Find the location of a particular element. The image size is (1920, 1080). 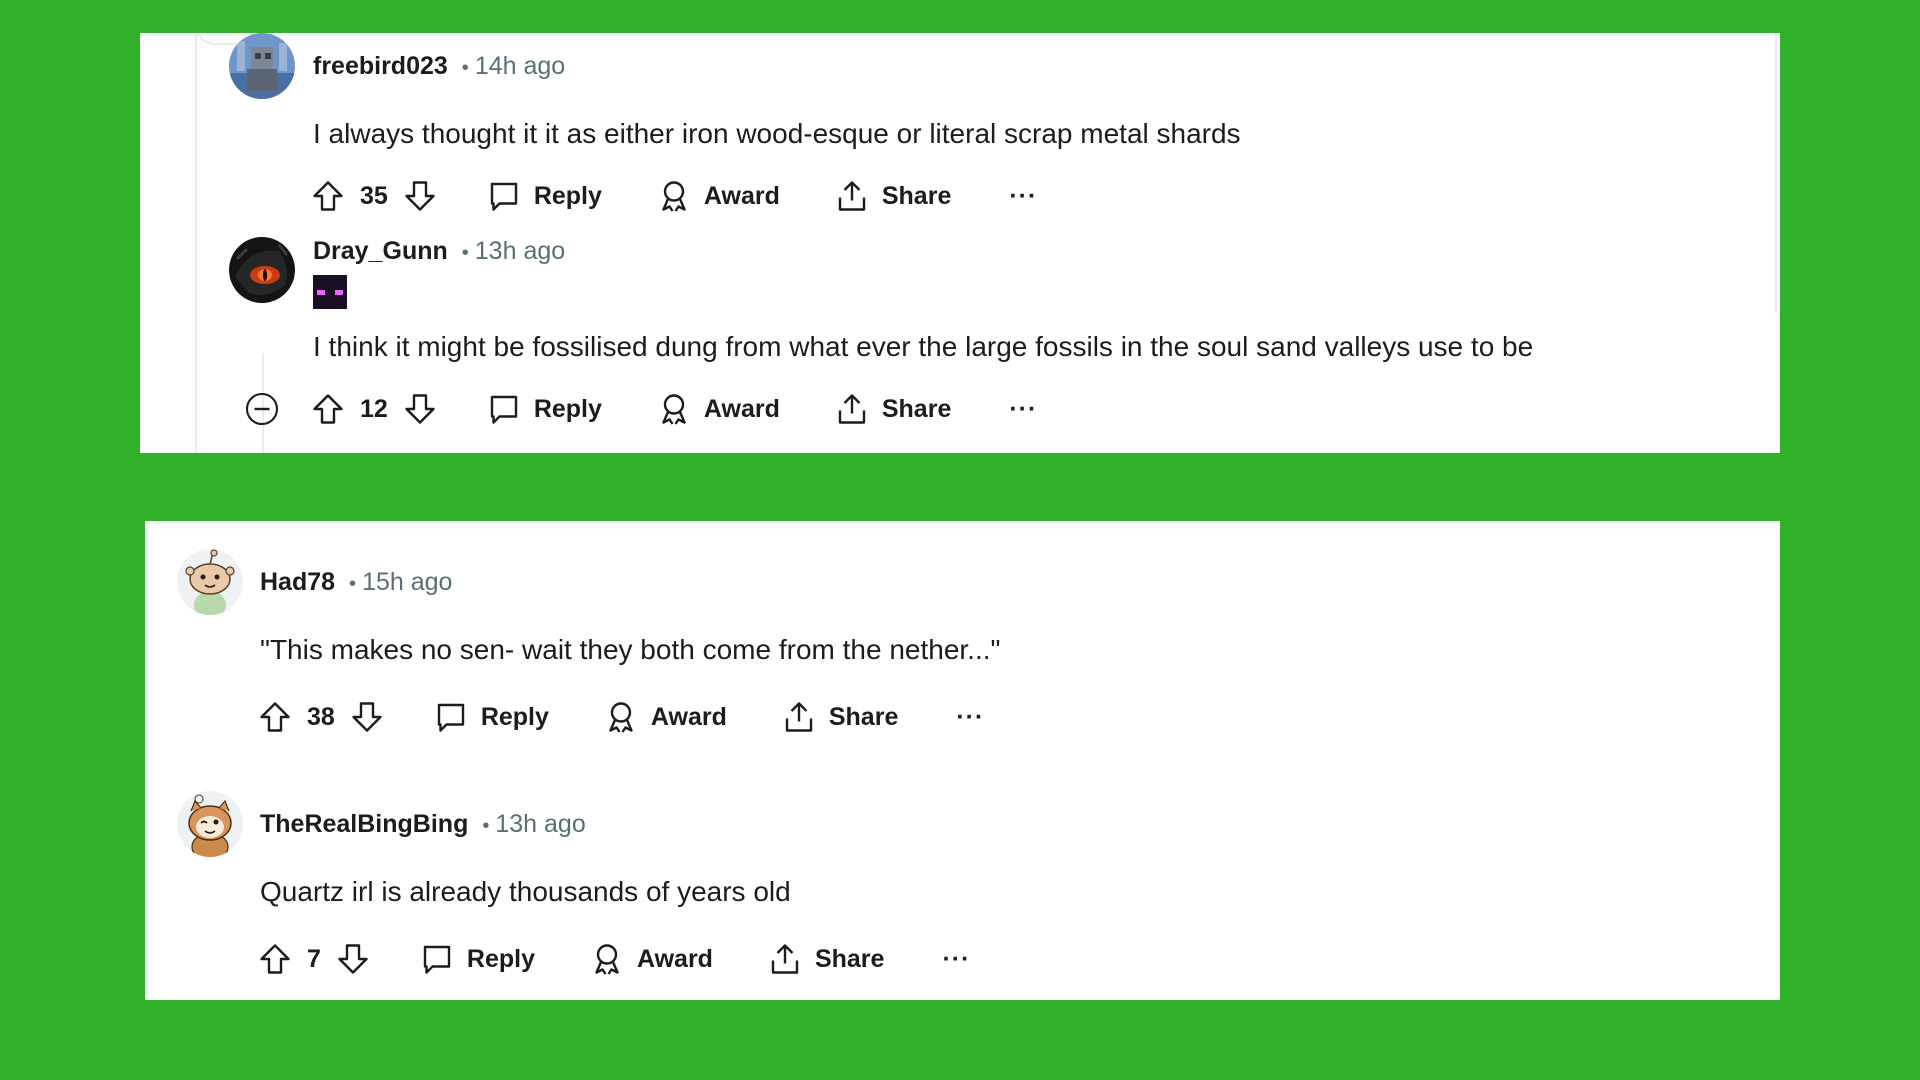

collapse-thread-button is located at coordinates (262, 409).